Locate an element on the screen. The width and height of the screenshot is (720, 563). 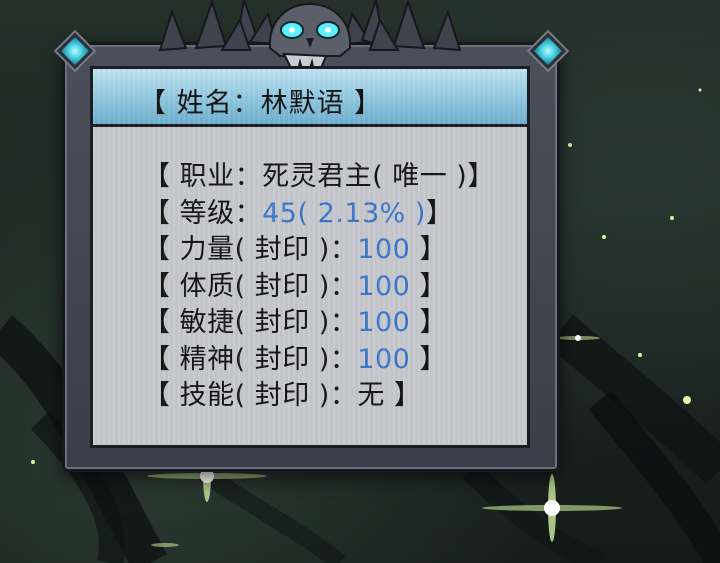
stat-spirit: 【 精神( 封印 )：100 】 is located at coordinates (319, 360).